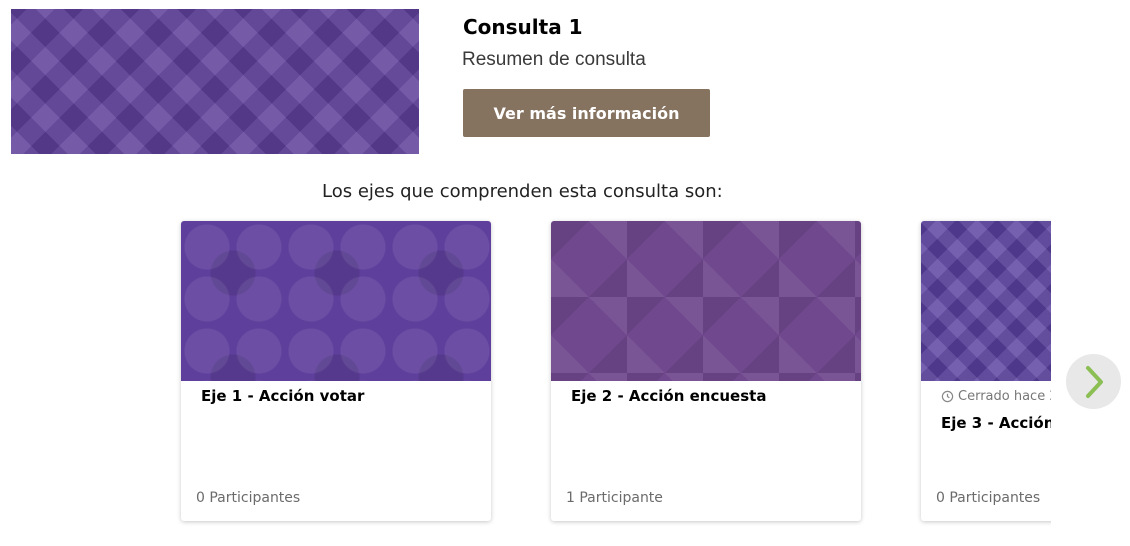 This screenshot has width=1130, height=546. What do you see at coordinates (215, 81) in the screenshot?
I see `consultation-banner-image` at bounding box center [215, 81].